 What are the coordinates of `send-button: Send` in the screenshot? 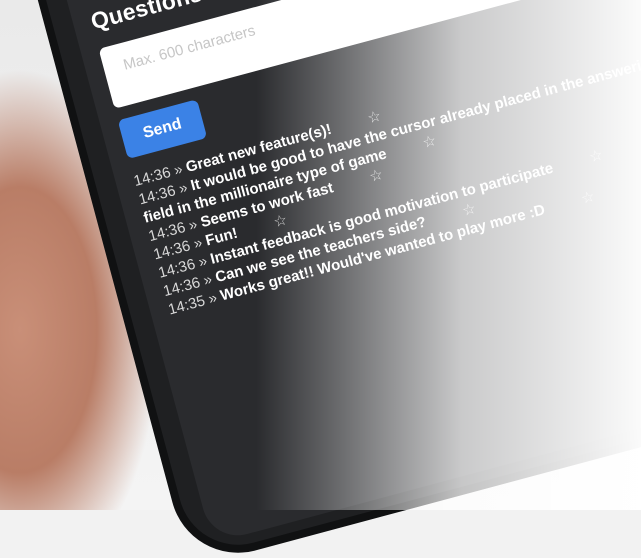 It's located at (162, 129).